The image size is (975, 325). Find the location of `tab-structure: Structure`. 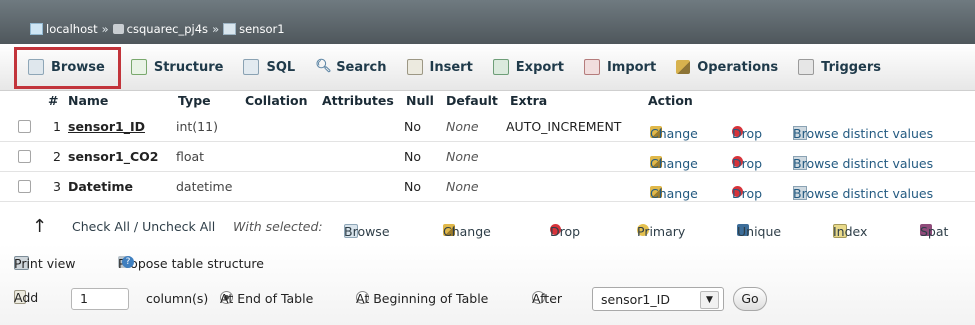

tab-structure: Structure is located at coordinates (177, 67).